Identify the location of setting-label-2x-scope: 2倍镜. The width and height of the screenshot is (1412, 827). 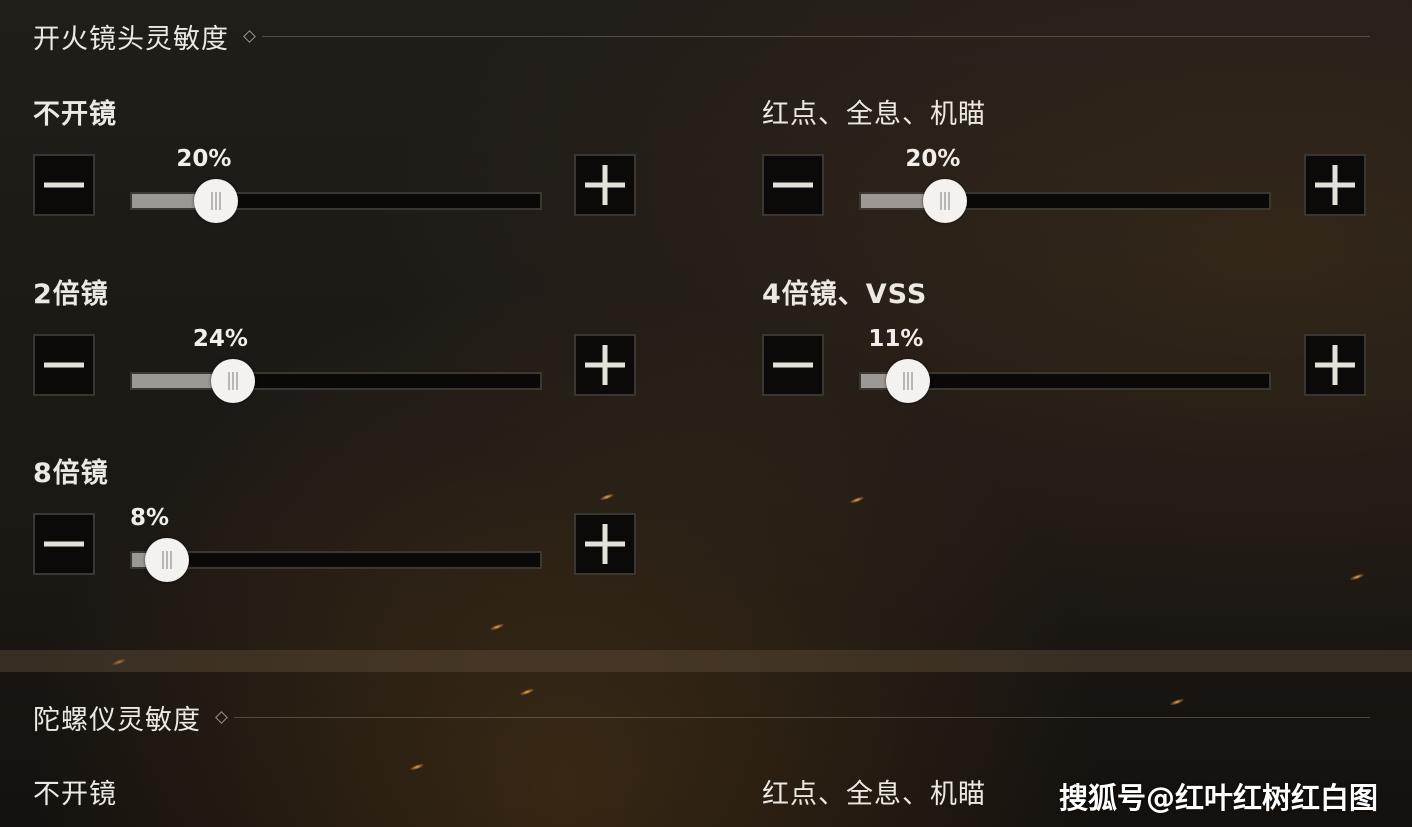
(71, 294).